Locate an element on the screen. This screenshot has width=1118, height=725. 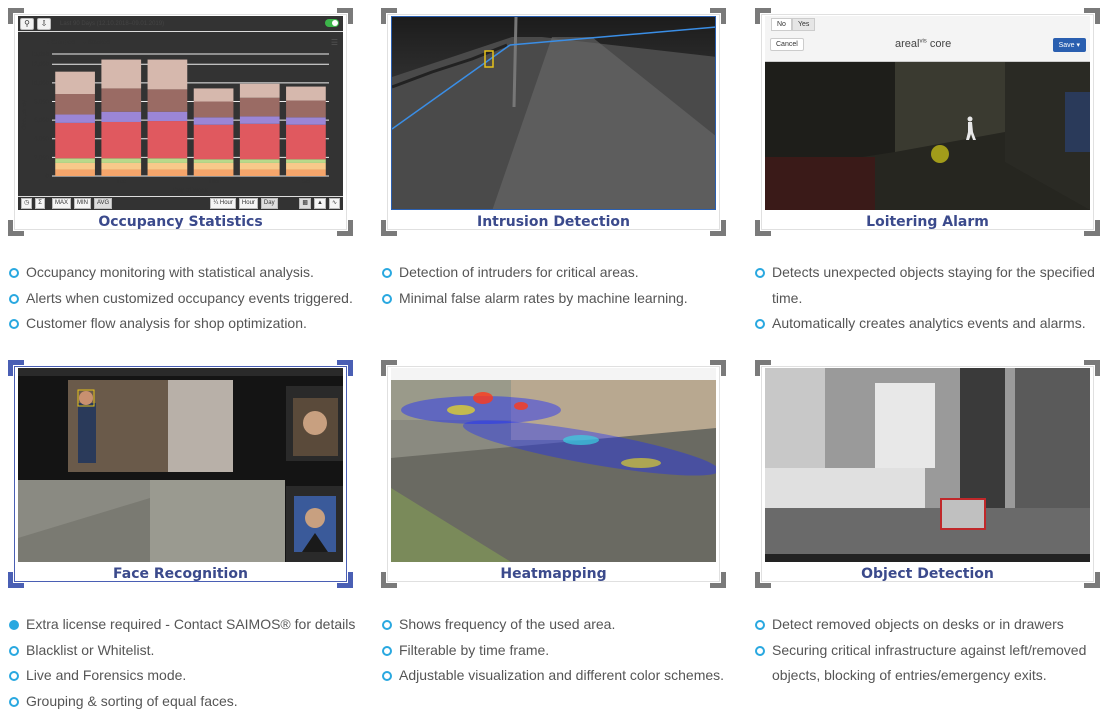
list-item-text: Shows frequency of the used area. is located at coordinates (507, 624).